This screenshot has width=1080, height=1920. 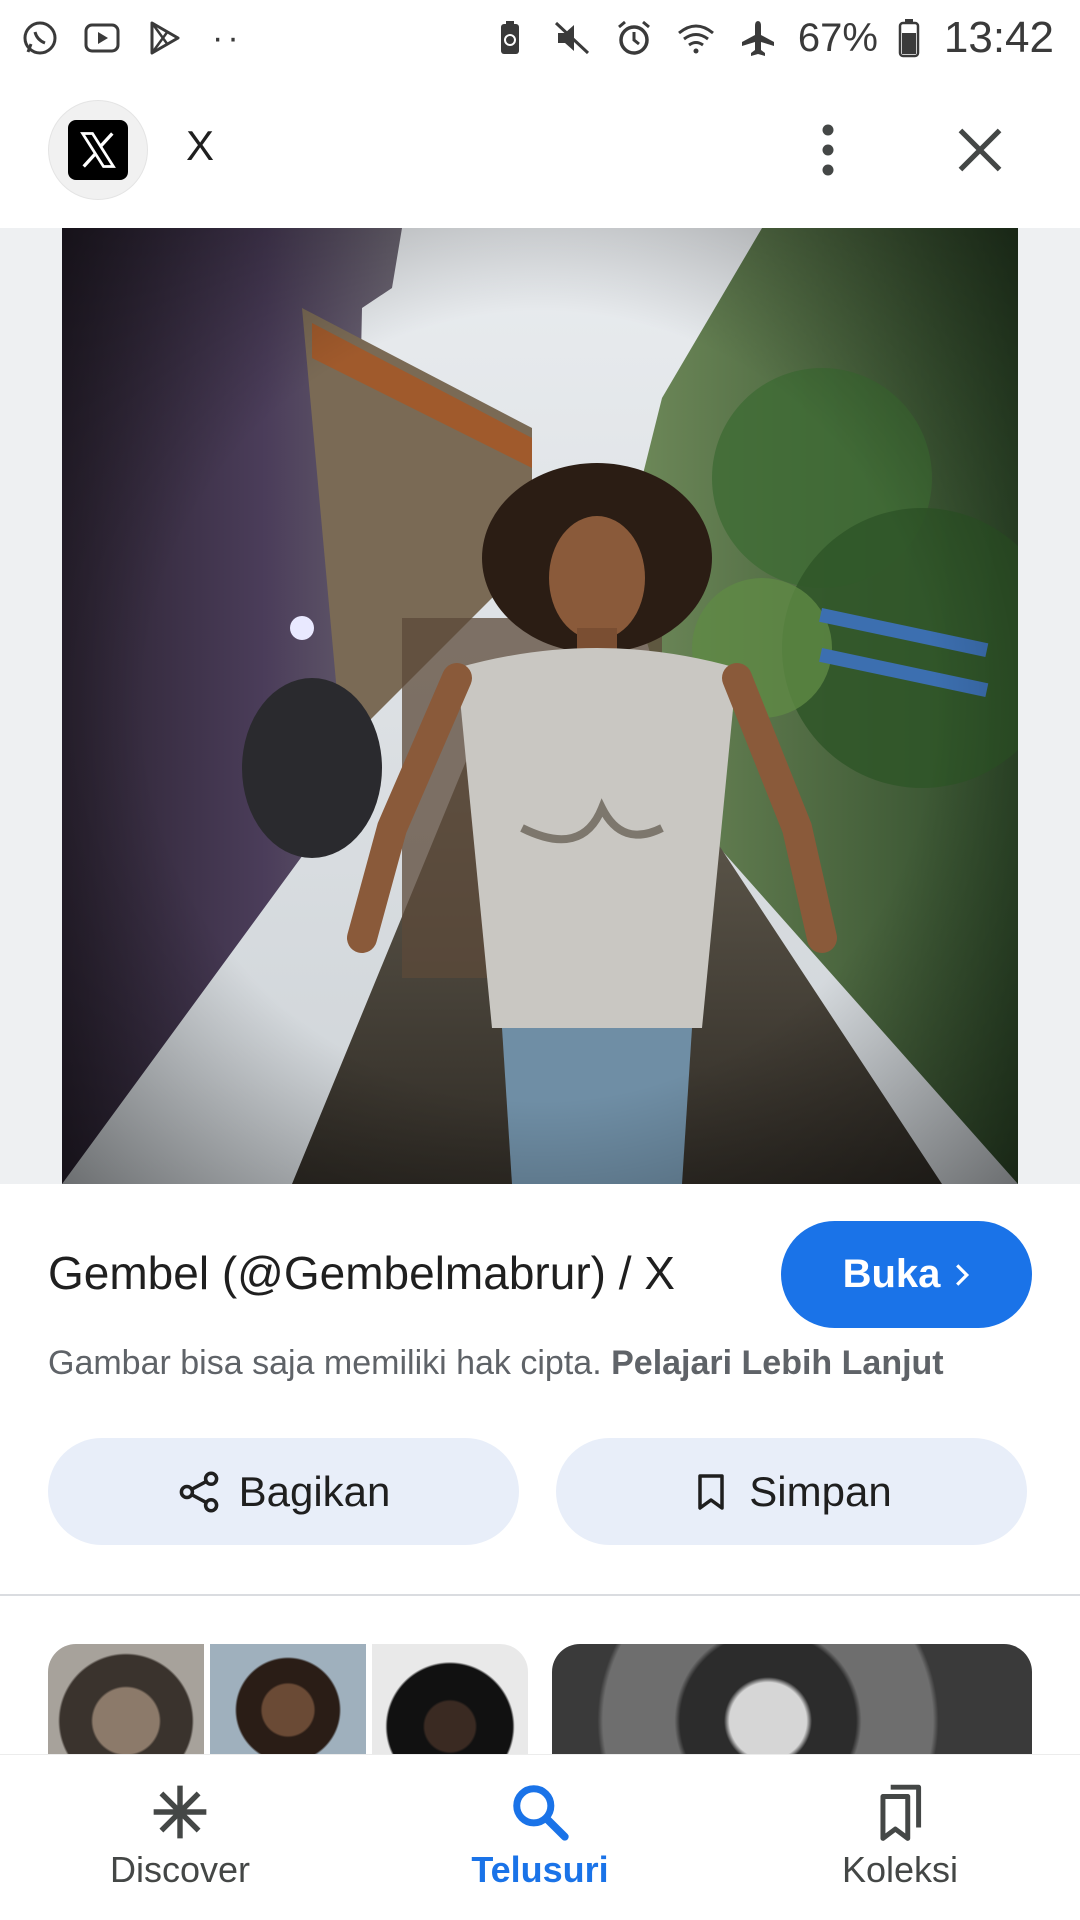 What do you see at coordinates (314, 1491) in the screenshot?
I see `share-label: Bagikan` at bounding box center [314, 1491].